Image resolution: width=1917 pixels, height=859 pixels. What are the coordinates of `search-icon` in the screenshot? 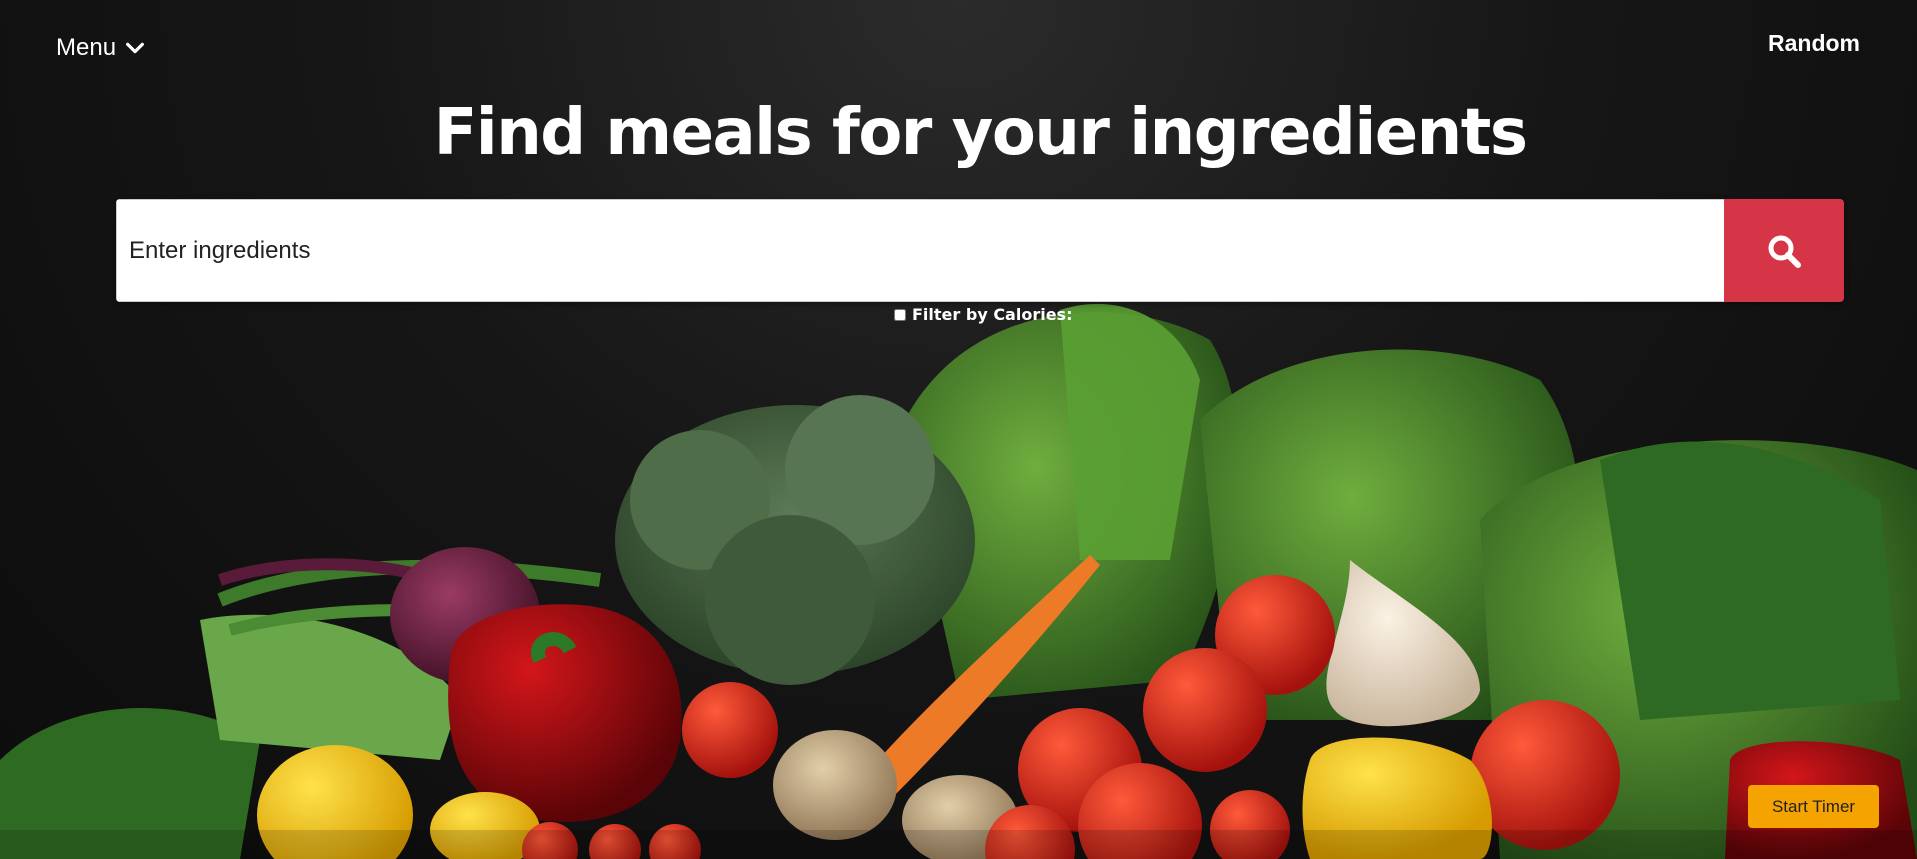 It's located at (1784, 251).